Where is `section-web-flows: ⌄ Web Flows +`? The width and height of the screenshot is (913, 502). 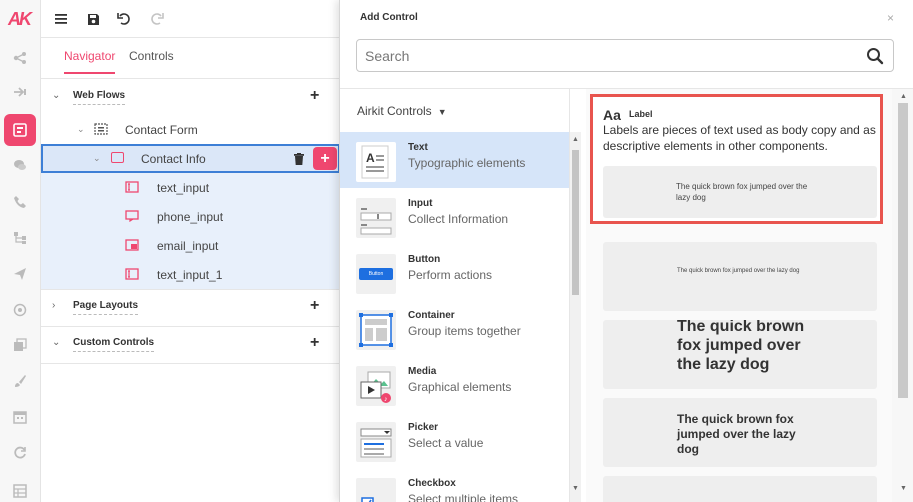 section-web-flows: ⌄ Web Flows + is located at coordinates (190, 97).